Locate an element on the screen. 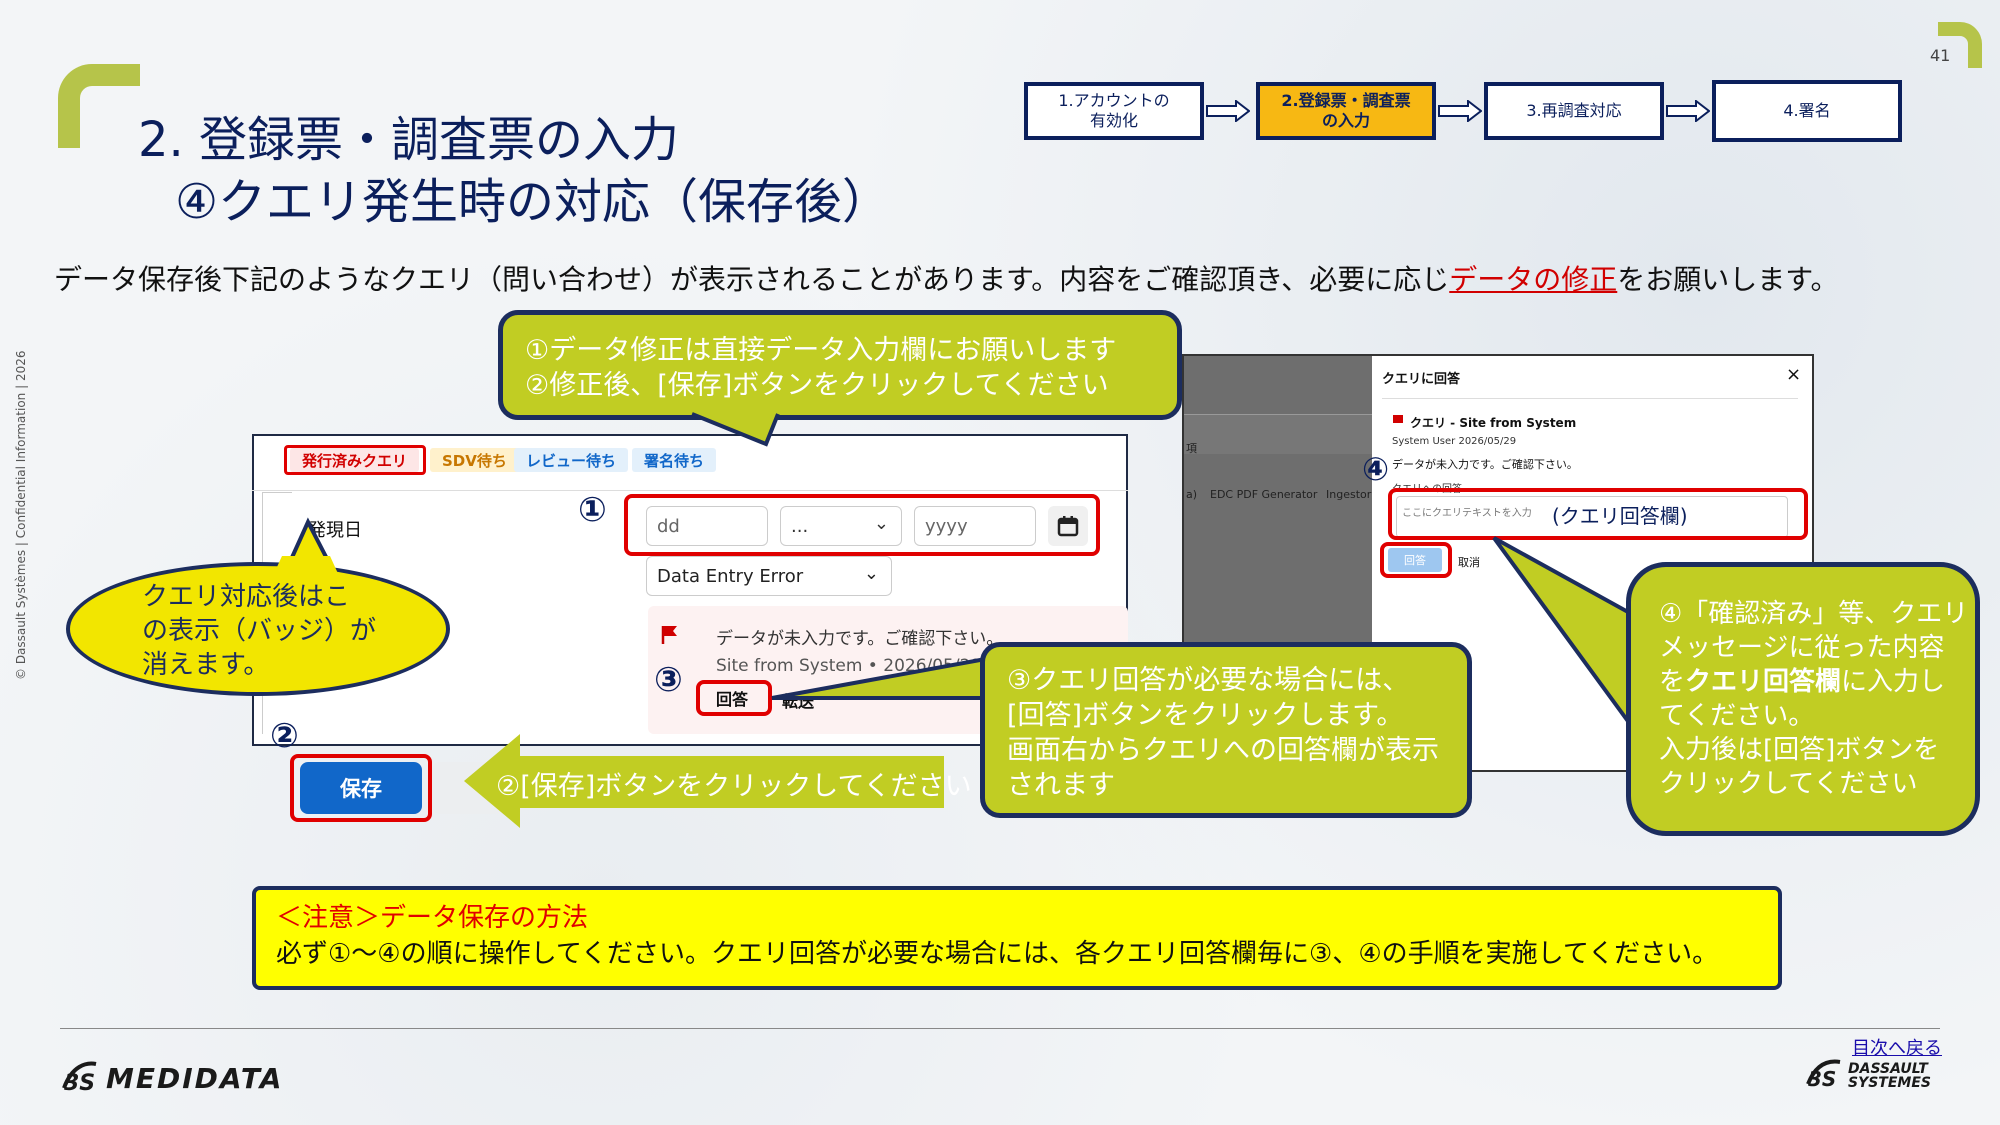  step-1-line1: 1.アカウントの is located at coordinates (1114, 100).